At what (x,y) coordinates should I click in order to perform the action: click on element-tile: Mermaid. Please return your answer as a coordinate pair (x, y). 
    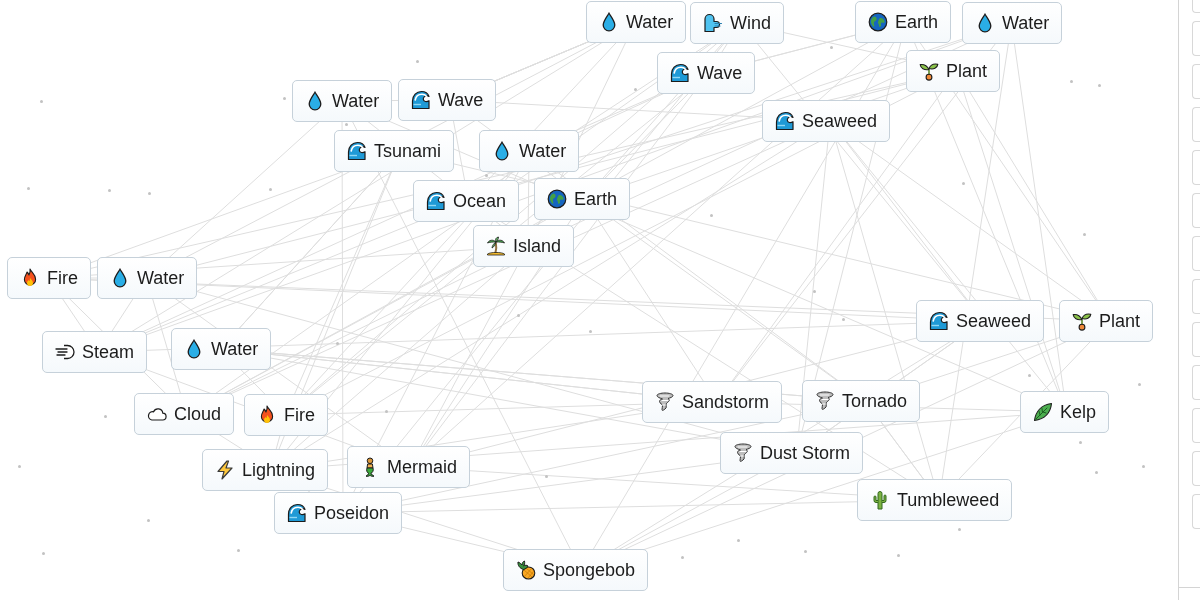
    Looking at the image, I should click on (408, 467).